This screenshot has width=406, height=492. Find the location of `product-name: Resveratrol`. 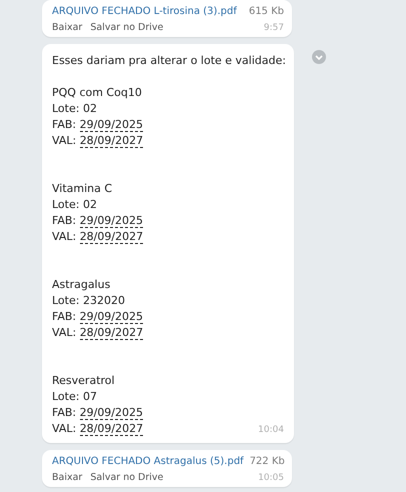

product-name: Resveratrol is located at coordinates (84, 381).